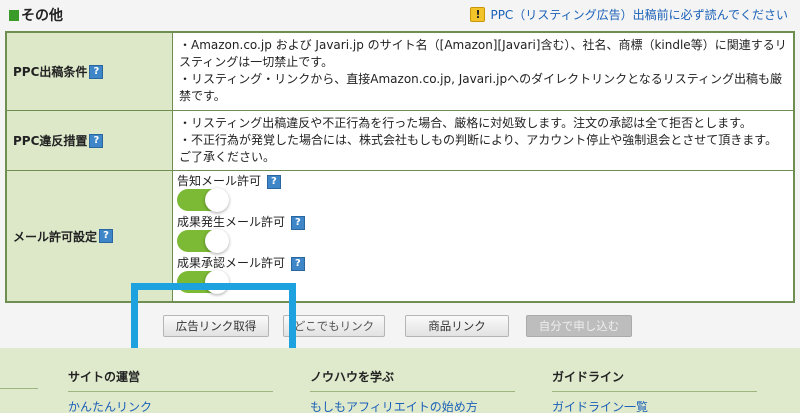 This screenshot has width=800, height=413. I want to click on self-apply-button: 自分で申し込む, so click(579, 326).